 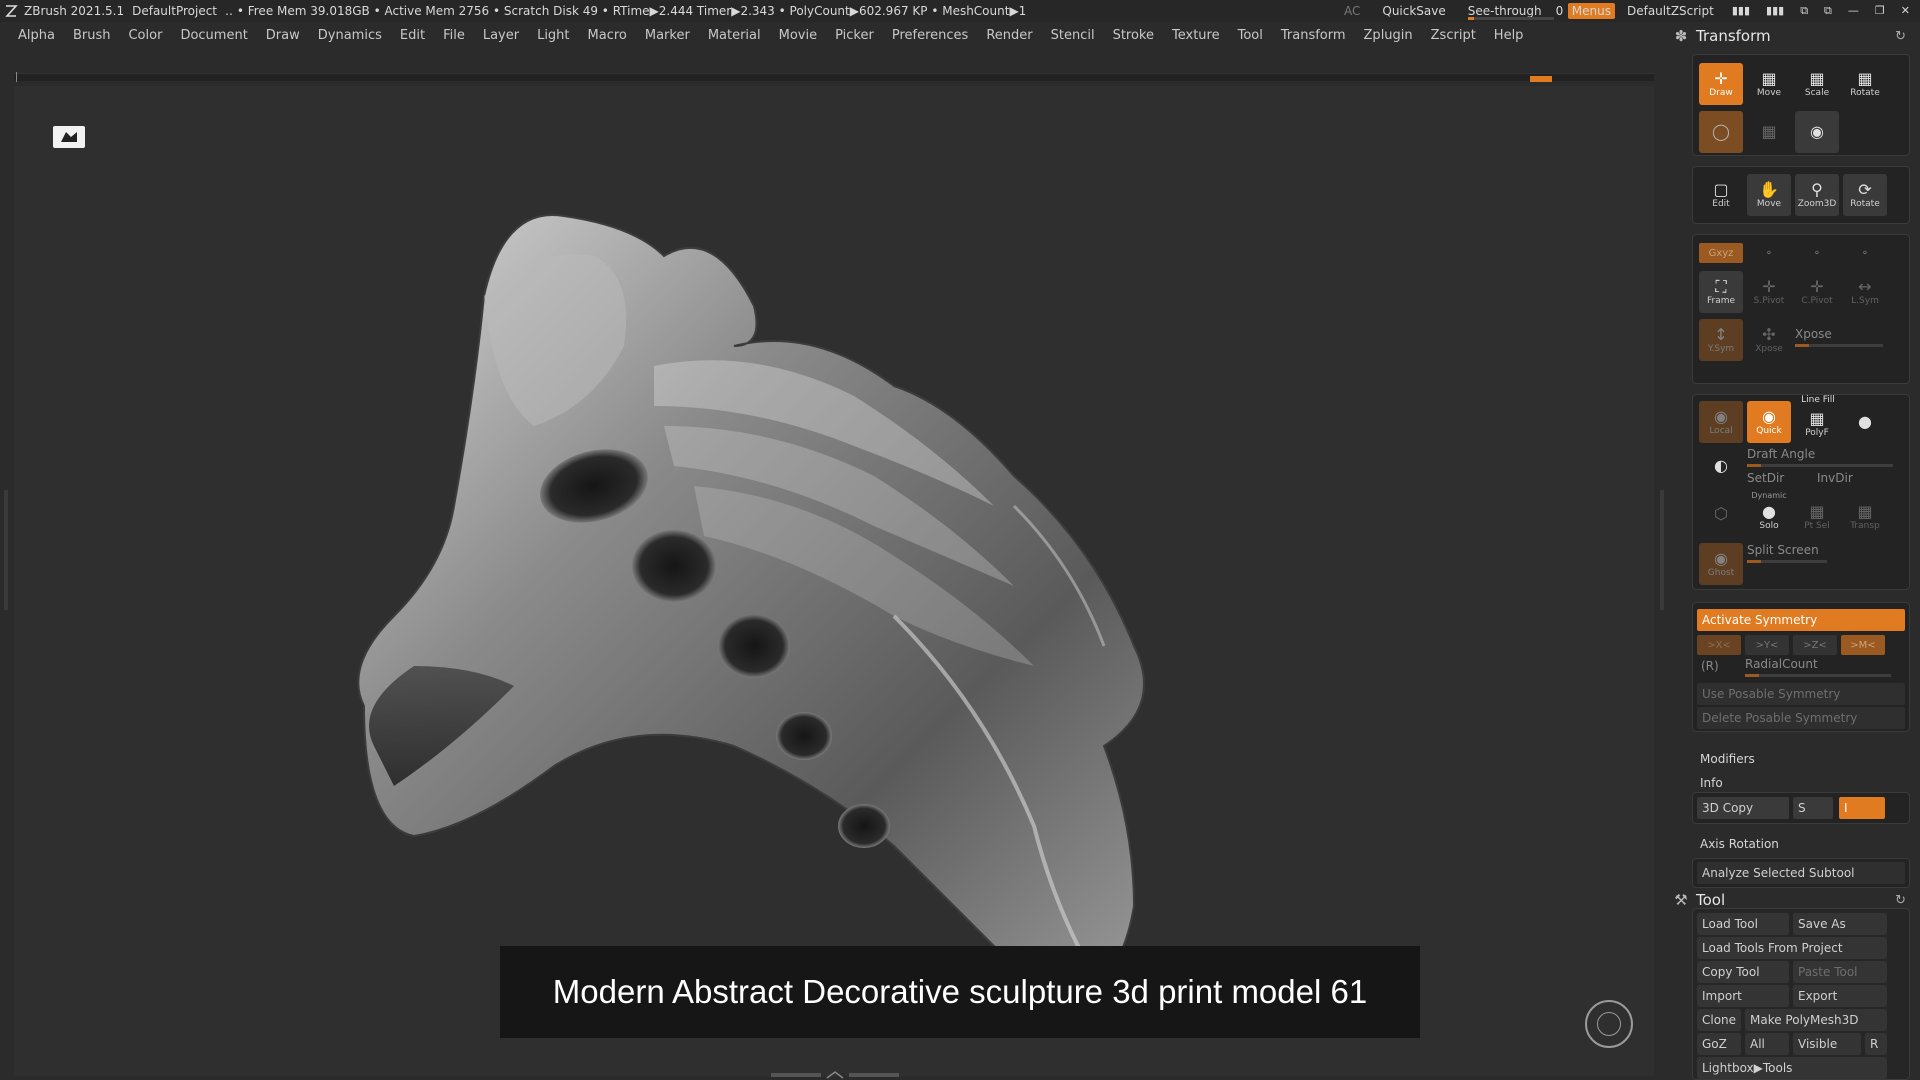 I want to click on contrast-button: ◐, so click(x=1721, y=466).